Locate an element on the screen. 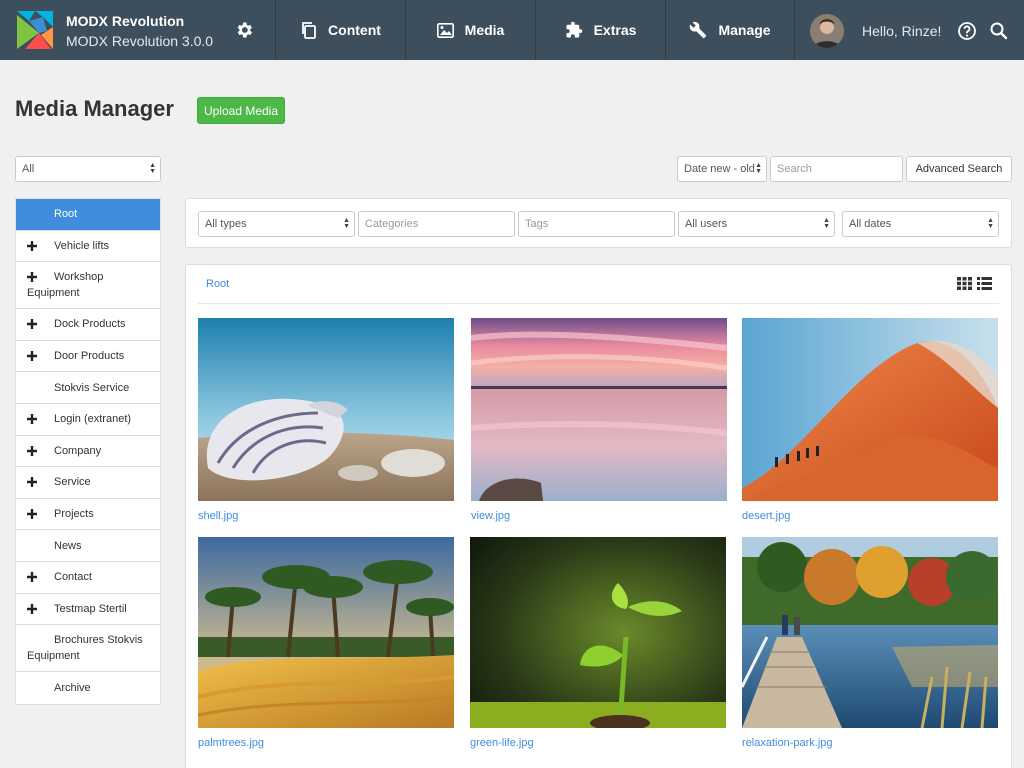 The height and width of the screenshot is (768, 1024). brand: MODX Revolution MODX Revolution 3.0.0 is located at coordinates (137, 30).